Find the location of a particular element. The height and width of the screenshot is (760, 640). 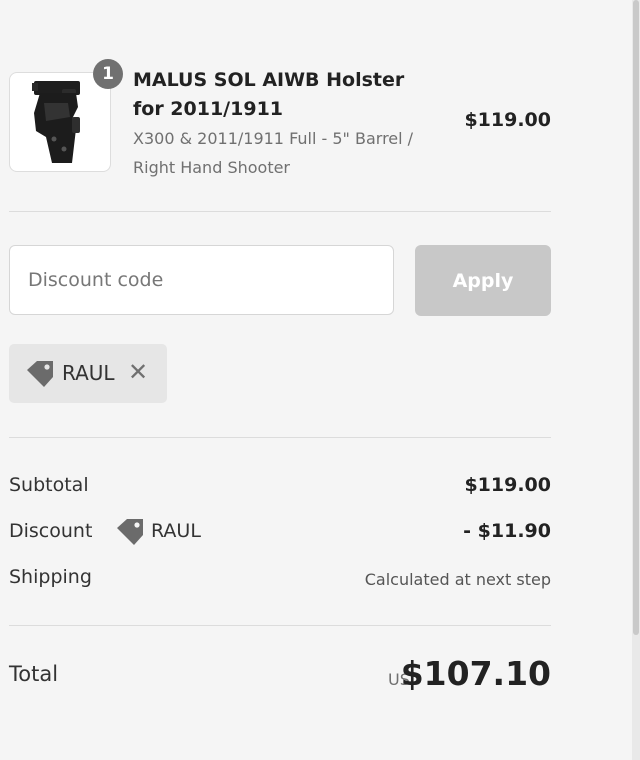

subtotal-value: $119.00 is located at coordinates (507, 485).